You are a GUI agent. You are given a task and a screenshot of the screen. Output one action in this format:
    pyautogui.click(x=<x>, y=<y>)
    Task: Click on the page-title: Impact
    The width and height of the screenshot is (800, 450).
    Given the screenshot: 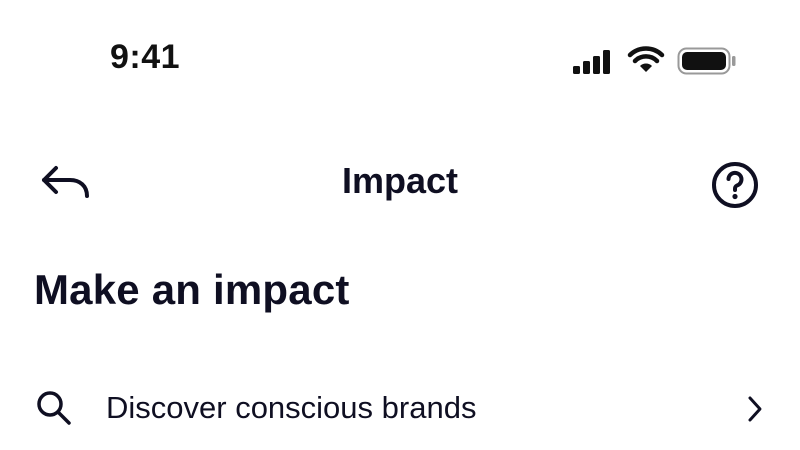 What is the action you would take?
    pyautogui.click(x=400, y=180)
    